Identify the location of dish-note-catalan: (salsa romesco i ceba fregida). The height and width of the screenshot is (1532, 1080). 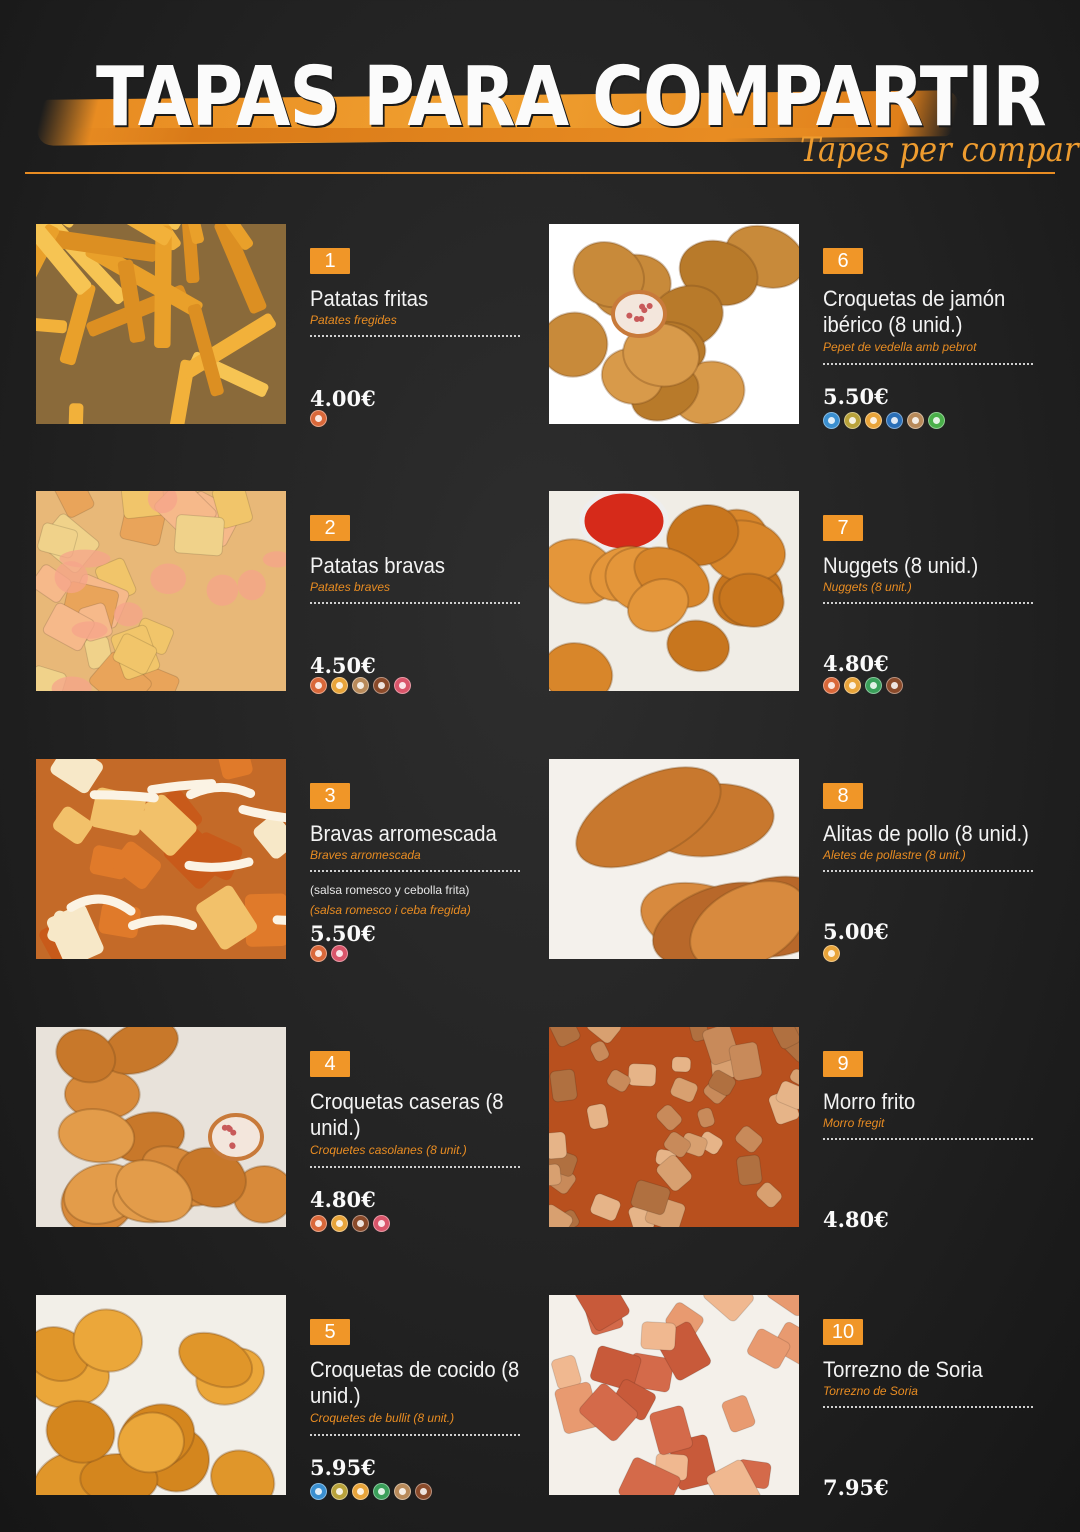
(390, 910).